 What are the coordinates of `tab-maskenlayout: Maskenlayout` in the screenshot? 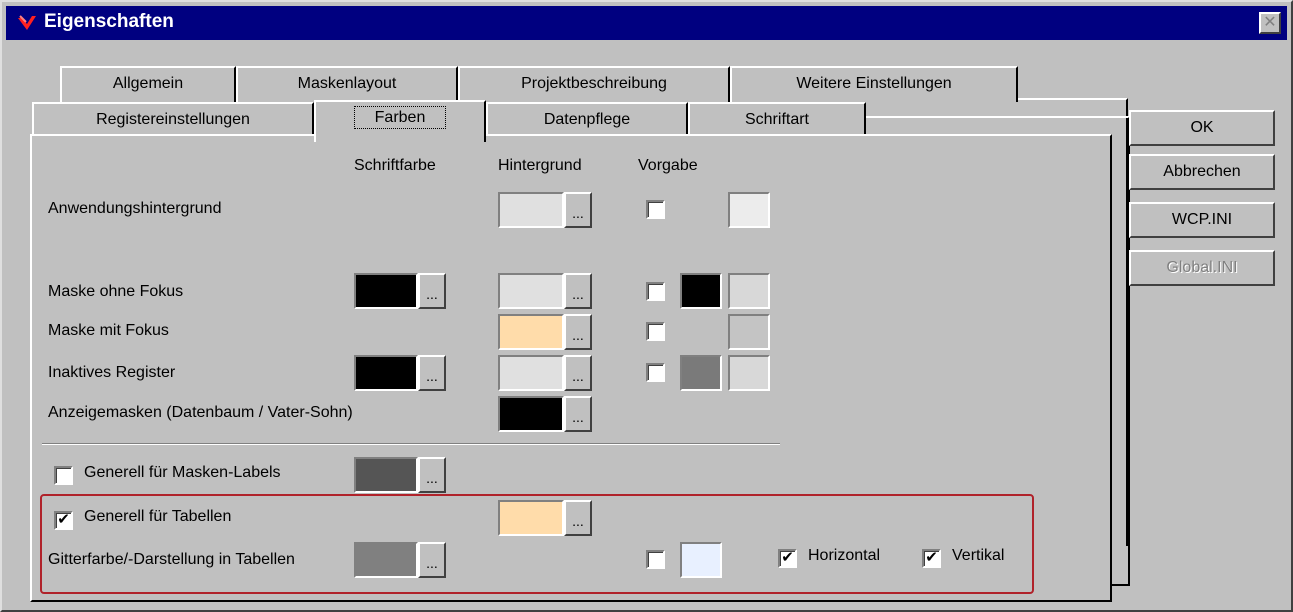 It's located at (347, 84).